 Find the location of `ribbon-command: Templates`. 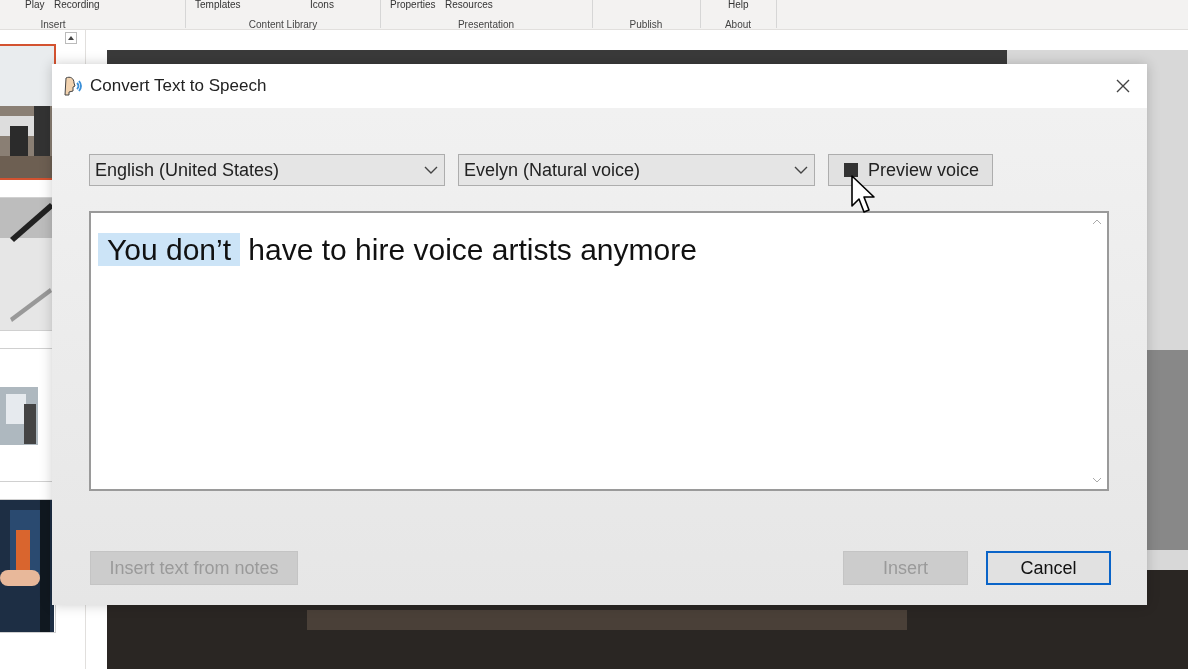

ribbon-command: Templates is located at coordinates (218, 5).